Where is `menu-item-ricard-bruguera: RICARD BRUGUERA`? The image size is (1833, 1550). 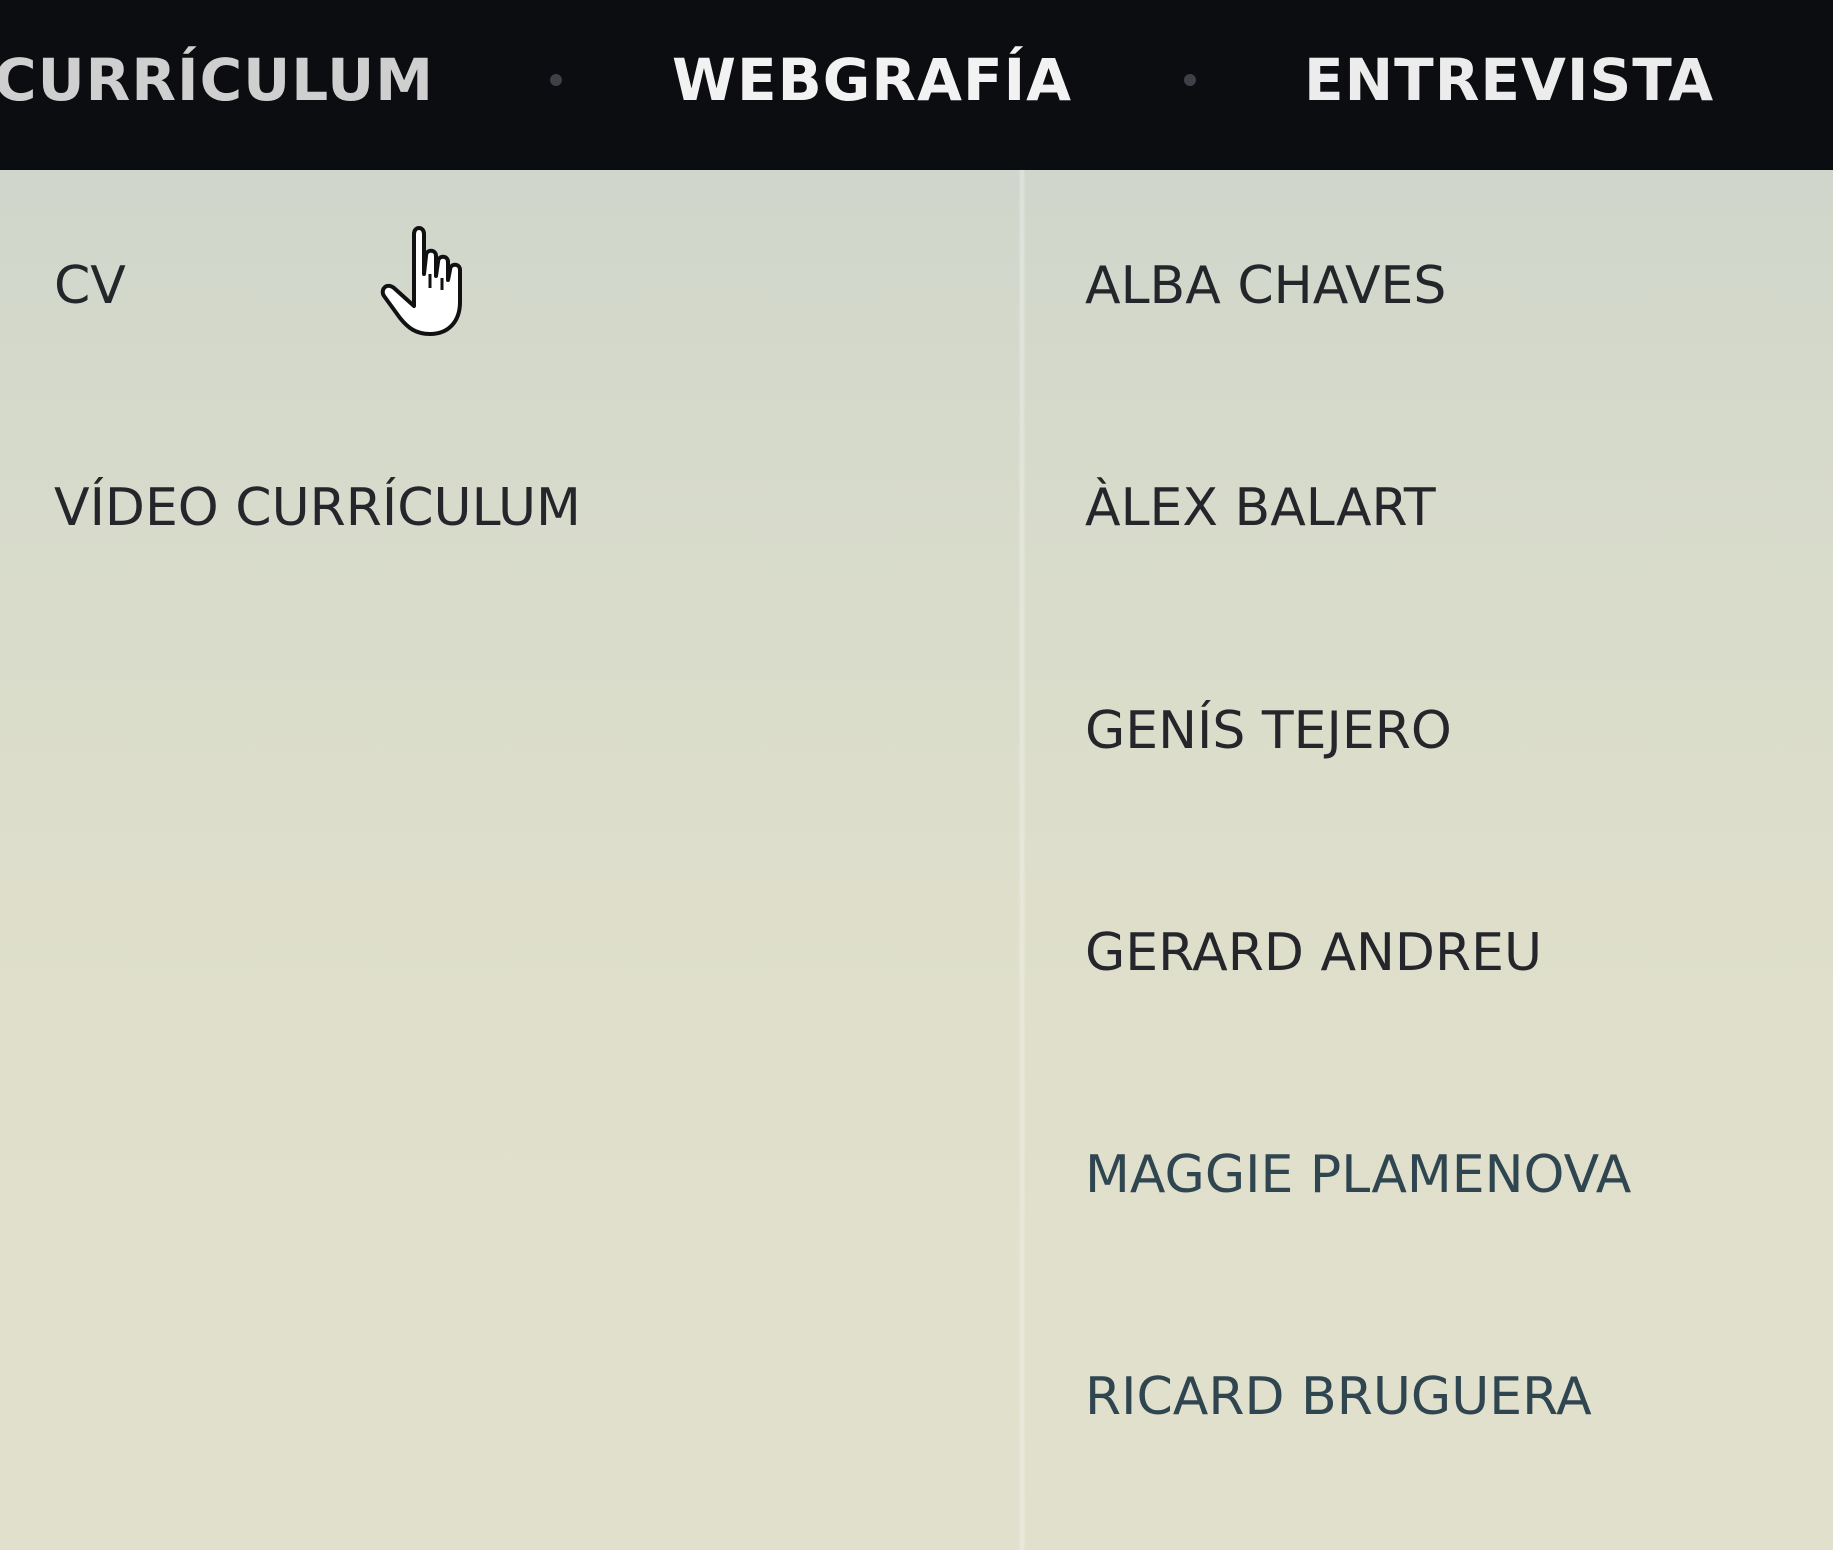 menu-item-ricard-bruguera: RICARD BRUGUERA is located at coordinates (1338, 1397).